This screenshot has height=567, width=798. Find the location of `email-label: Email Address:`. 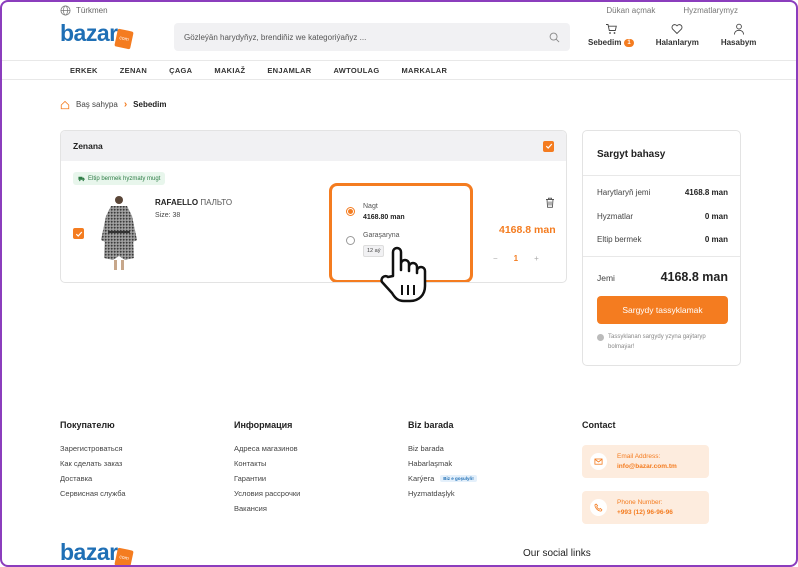

email-label: Email Address: is located at coordinates (639, 457).